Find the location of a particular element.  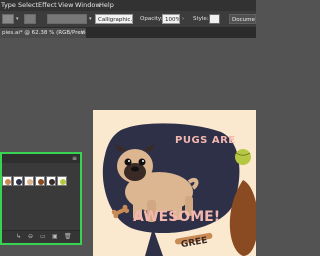

headline-main: AWESOME! is located at coordinates (177, 217).